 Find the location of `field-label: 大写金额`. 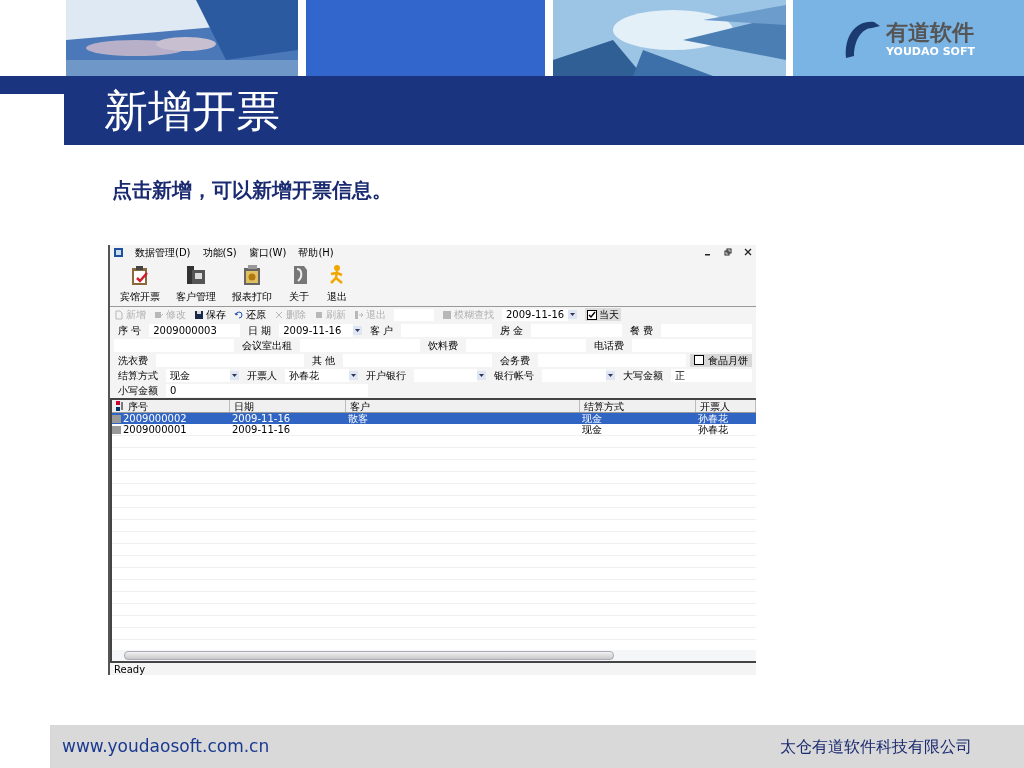

field-label: 大写金额 is located at coordinates (643, 375).